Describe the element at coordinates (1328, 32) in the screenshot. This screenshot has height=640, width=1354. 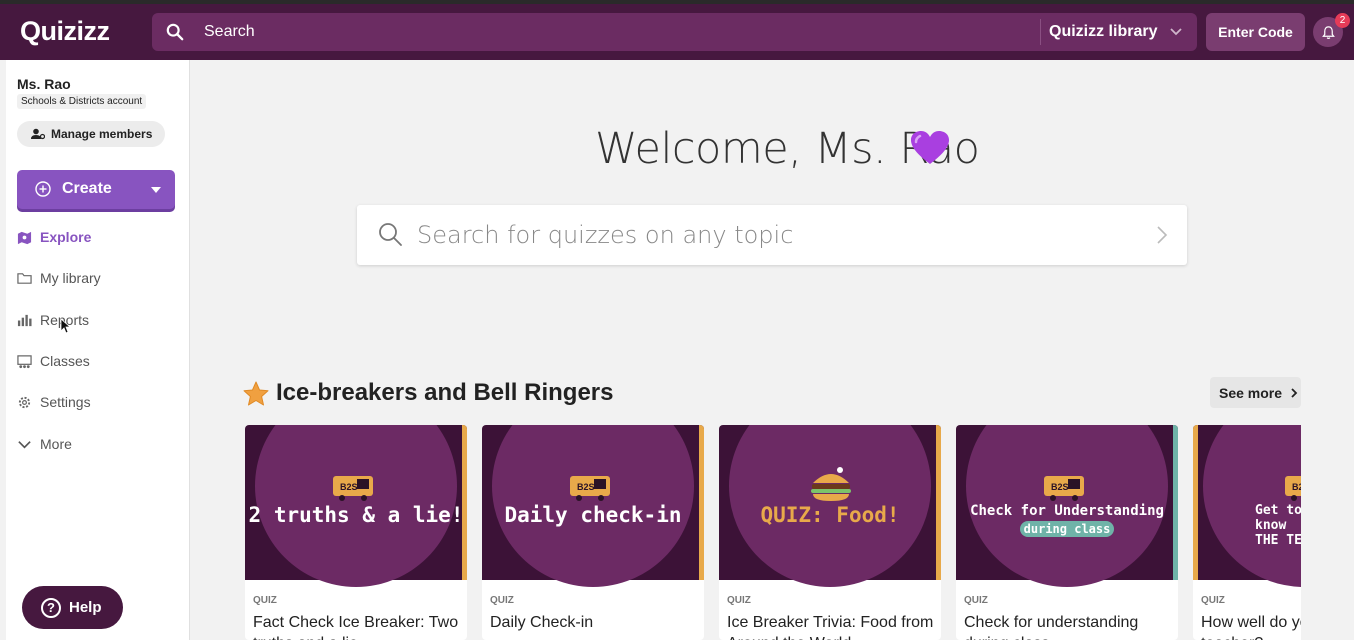
I see `bell-icon` at that location.